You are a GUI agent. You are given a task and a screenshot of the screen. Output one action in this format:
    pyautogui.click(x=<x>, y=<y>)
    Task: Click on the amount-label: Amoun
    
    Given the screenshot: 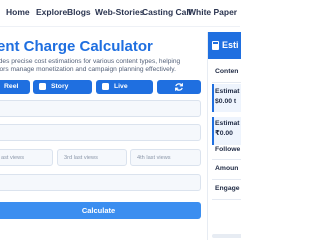 What is the action you would take?
    pyautogui.click(x=227, y=168)
    